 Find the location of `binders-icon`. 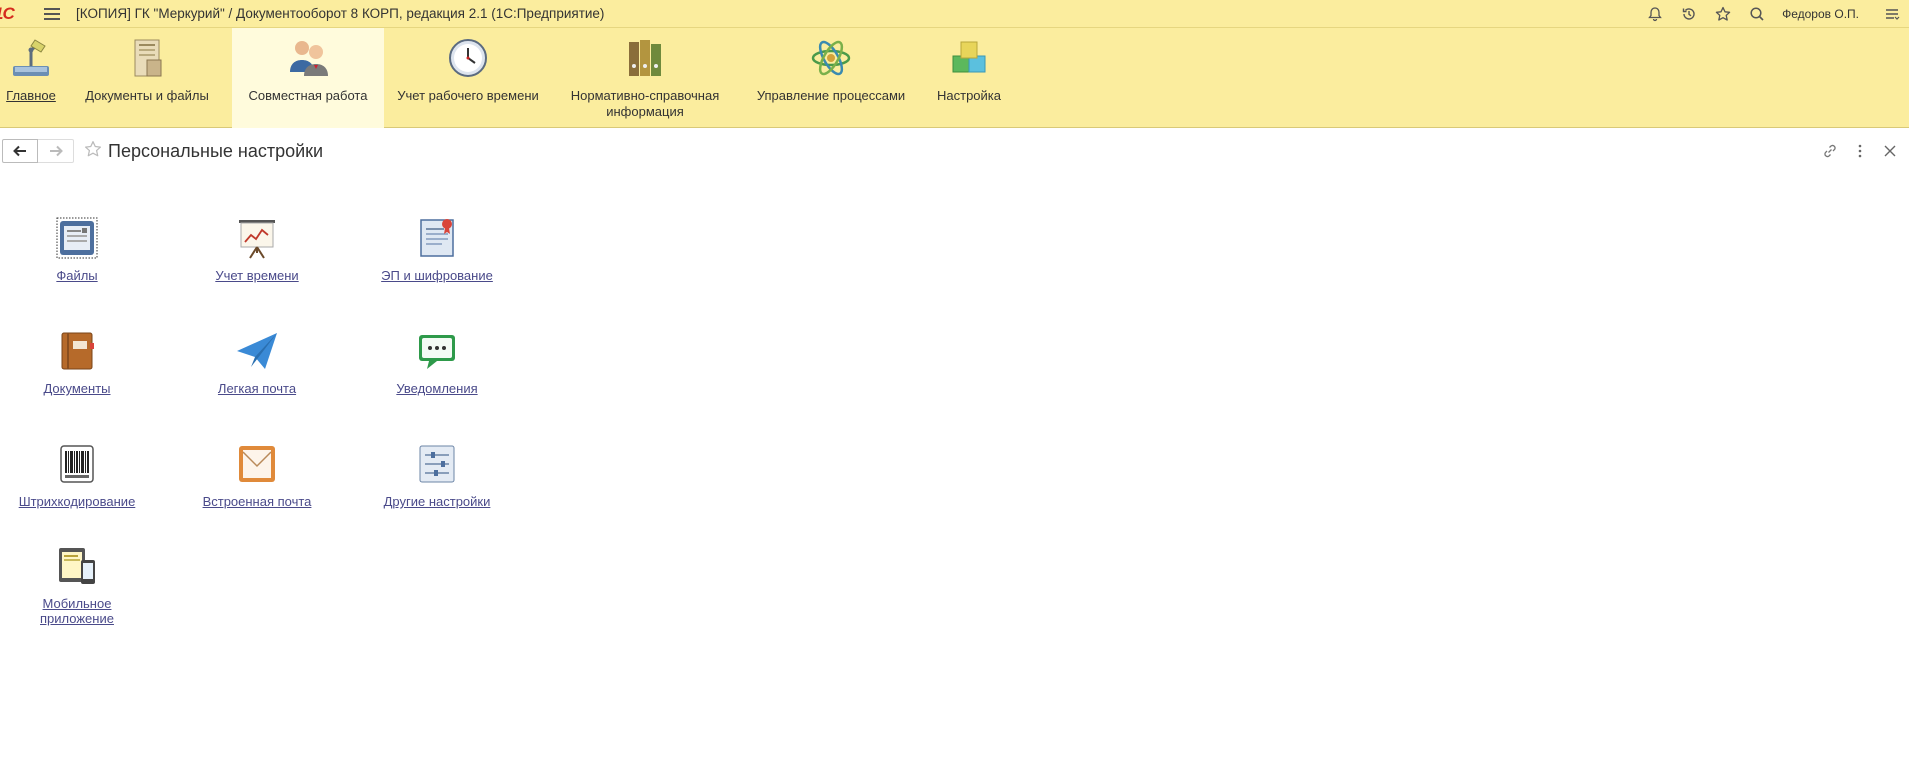

binders-icon is located at coordinates (645, 58).